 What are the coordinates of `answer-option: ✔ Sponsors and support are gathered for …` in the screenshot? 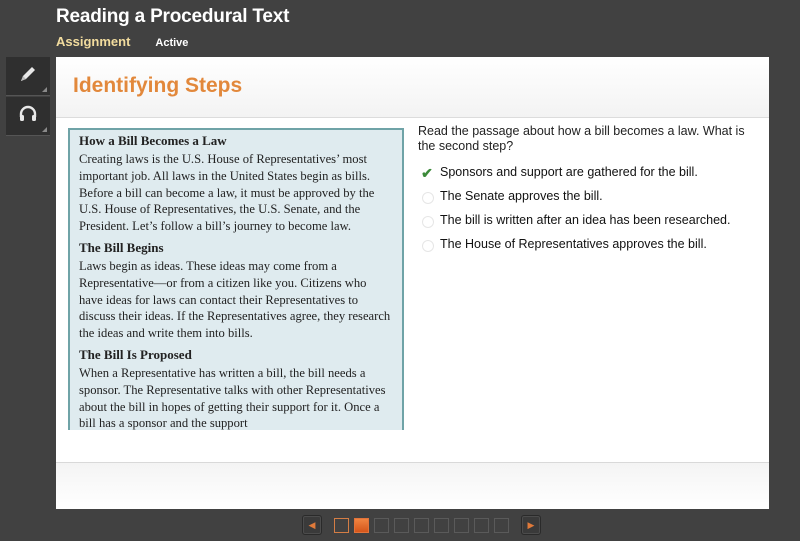 It's located at (583, 172).